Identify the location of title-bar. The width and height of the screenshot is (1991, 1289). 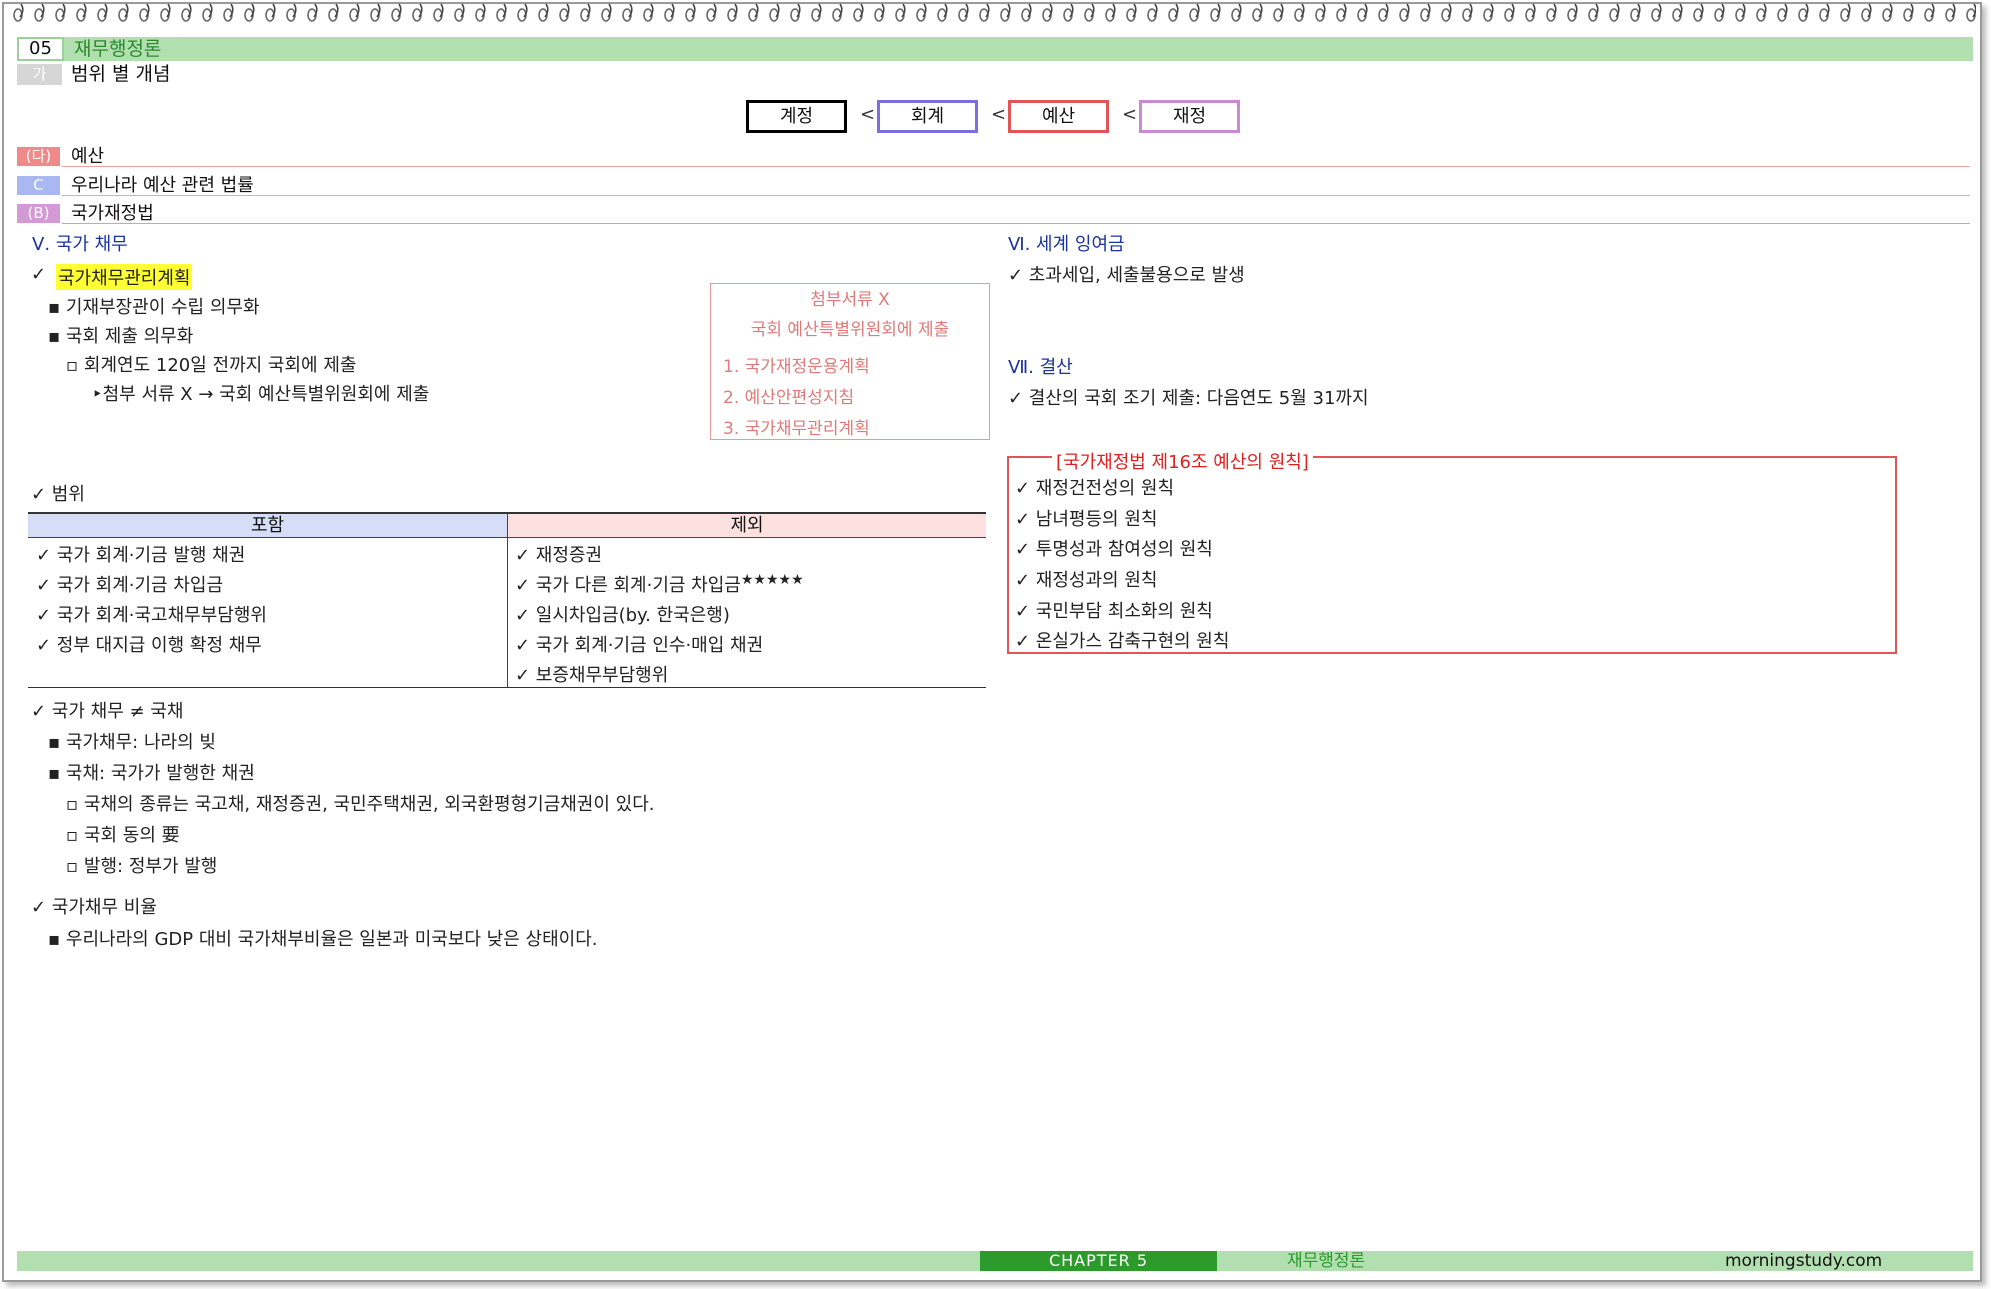
(995, 49).